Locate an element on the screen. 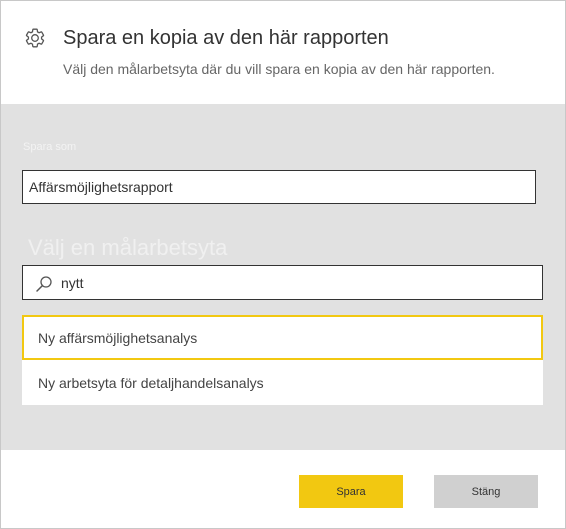  dialog-footer: Spara Stäng is located at coordinates (283, 489).